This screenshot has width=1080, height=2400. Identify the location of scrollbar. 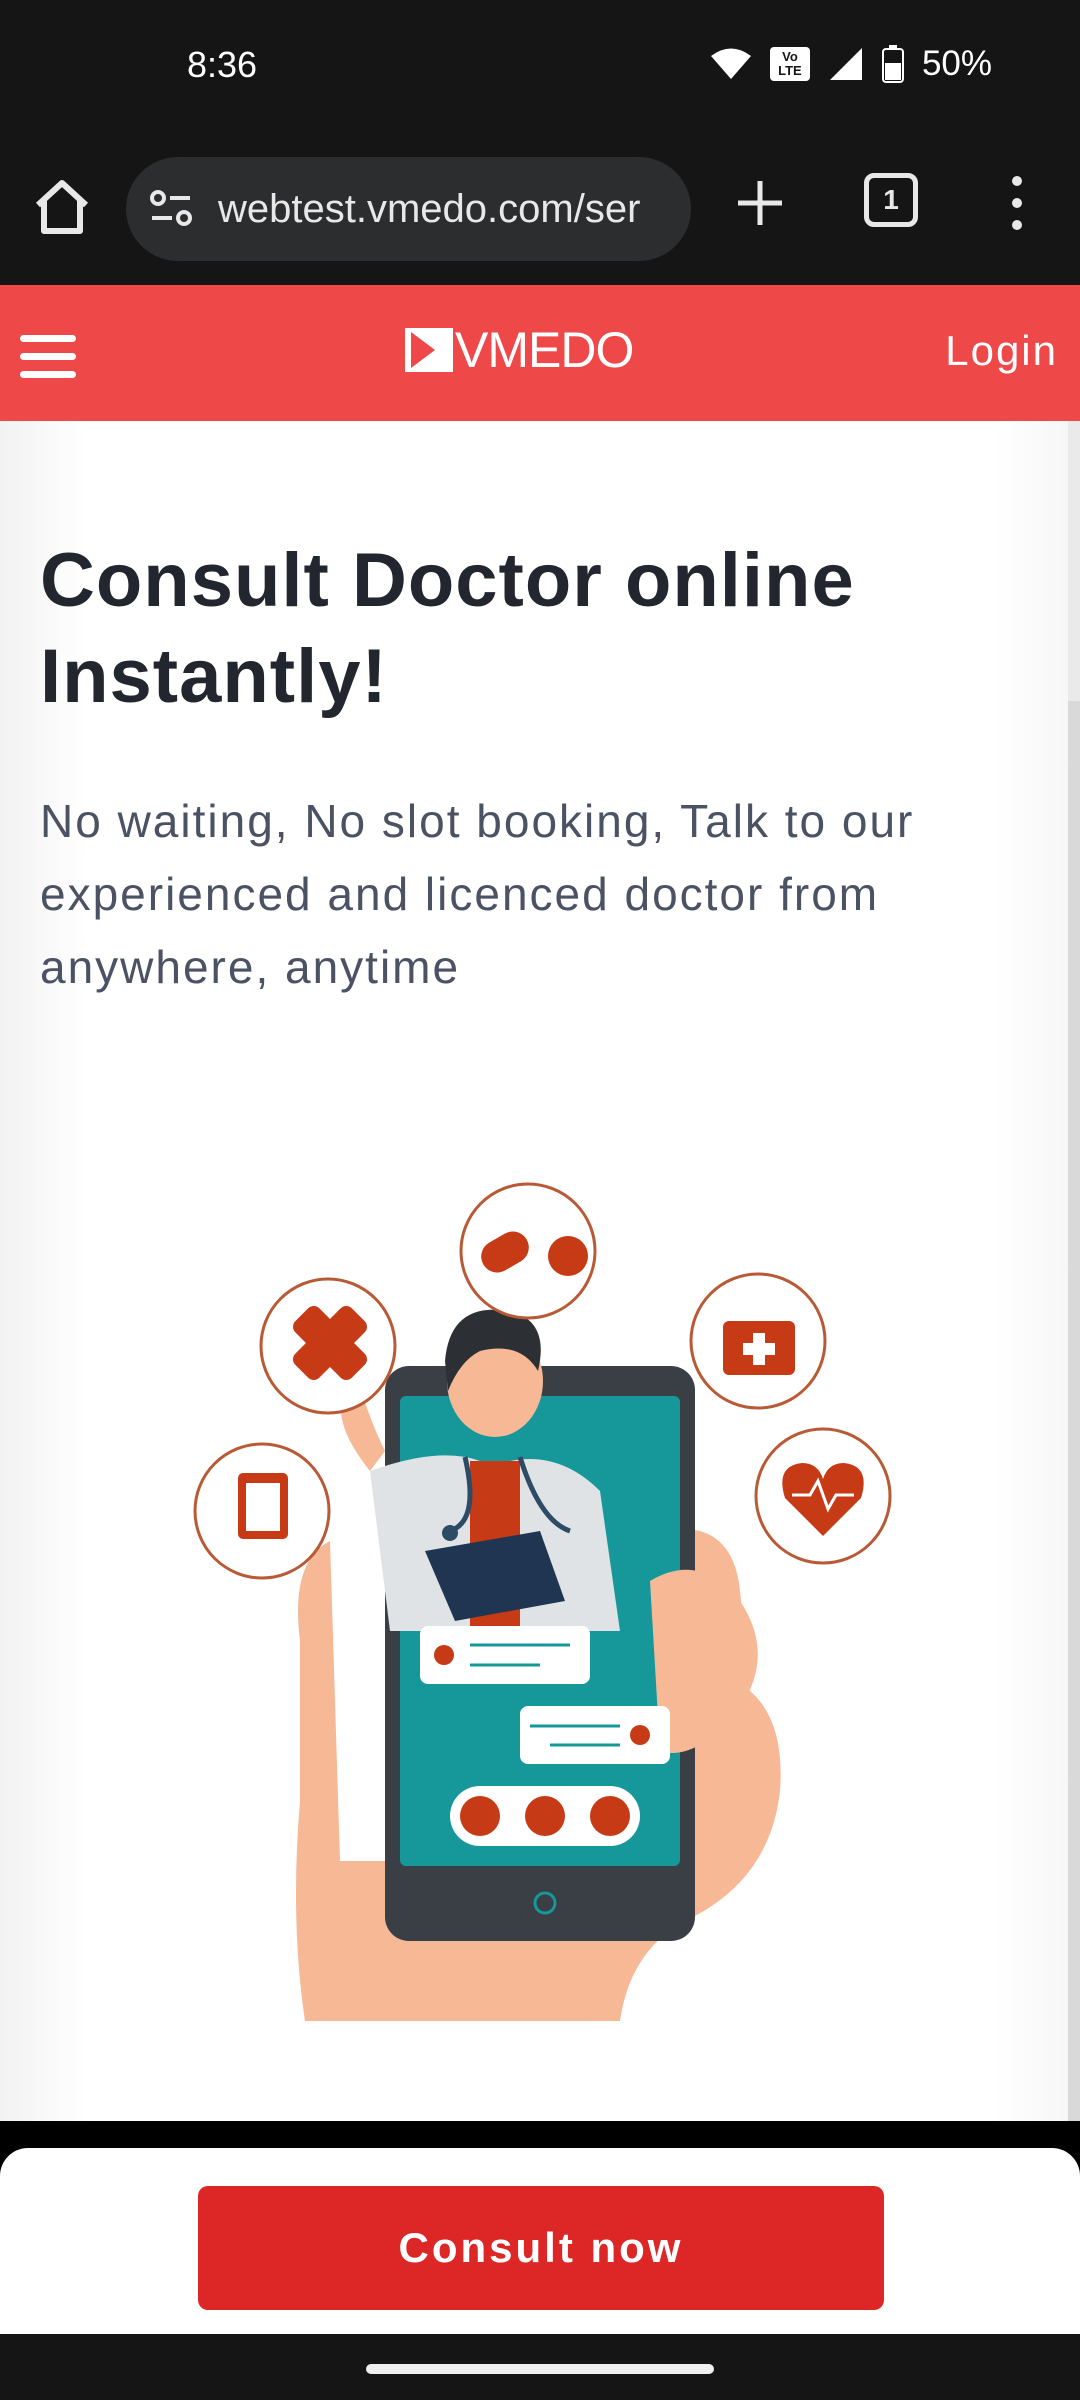
(1074, 1271).